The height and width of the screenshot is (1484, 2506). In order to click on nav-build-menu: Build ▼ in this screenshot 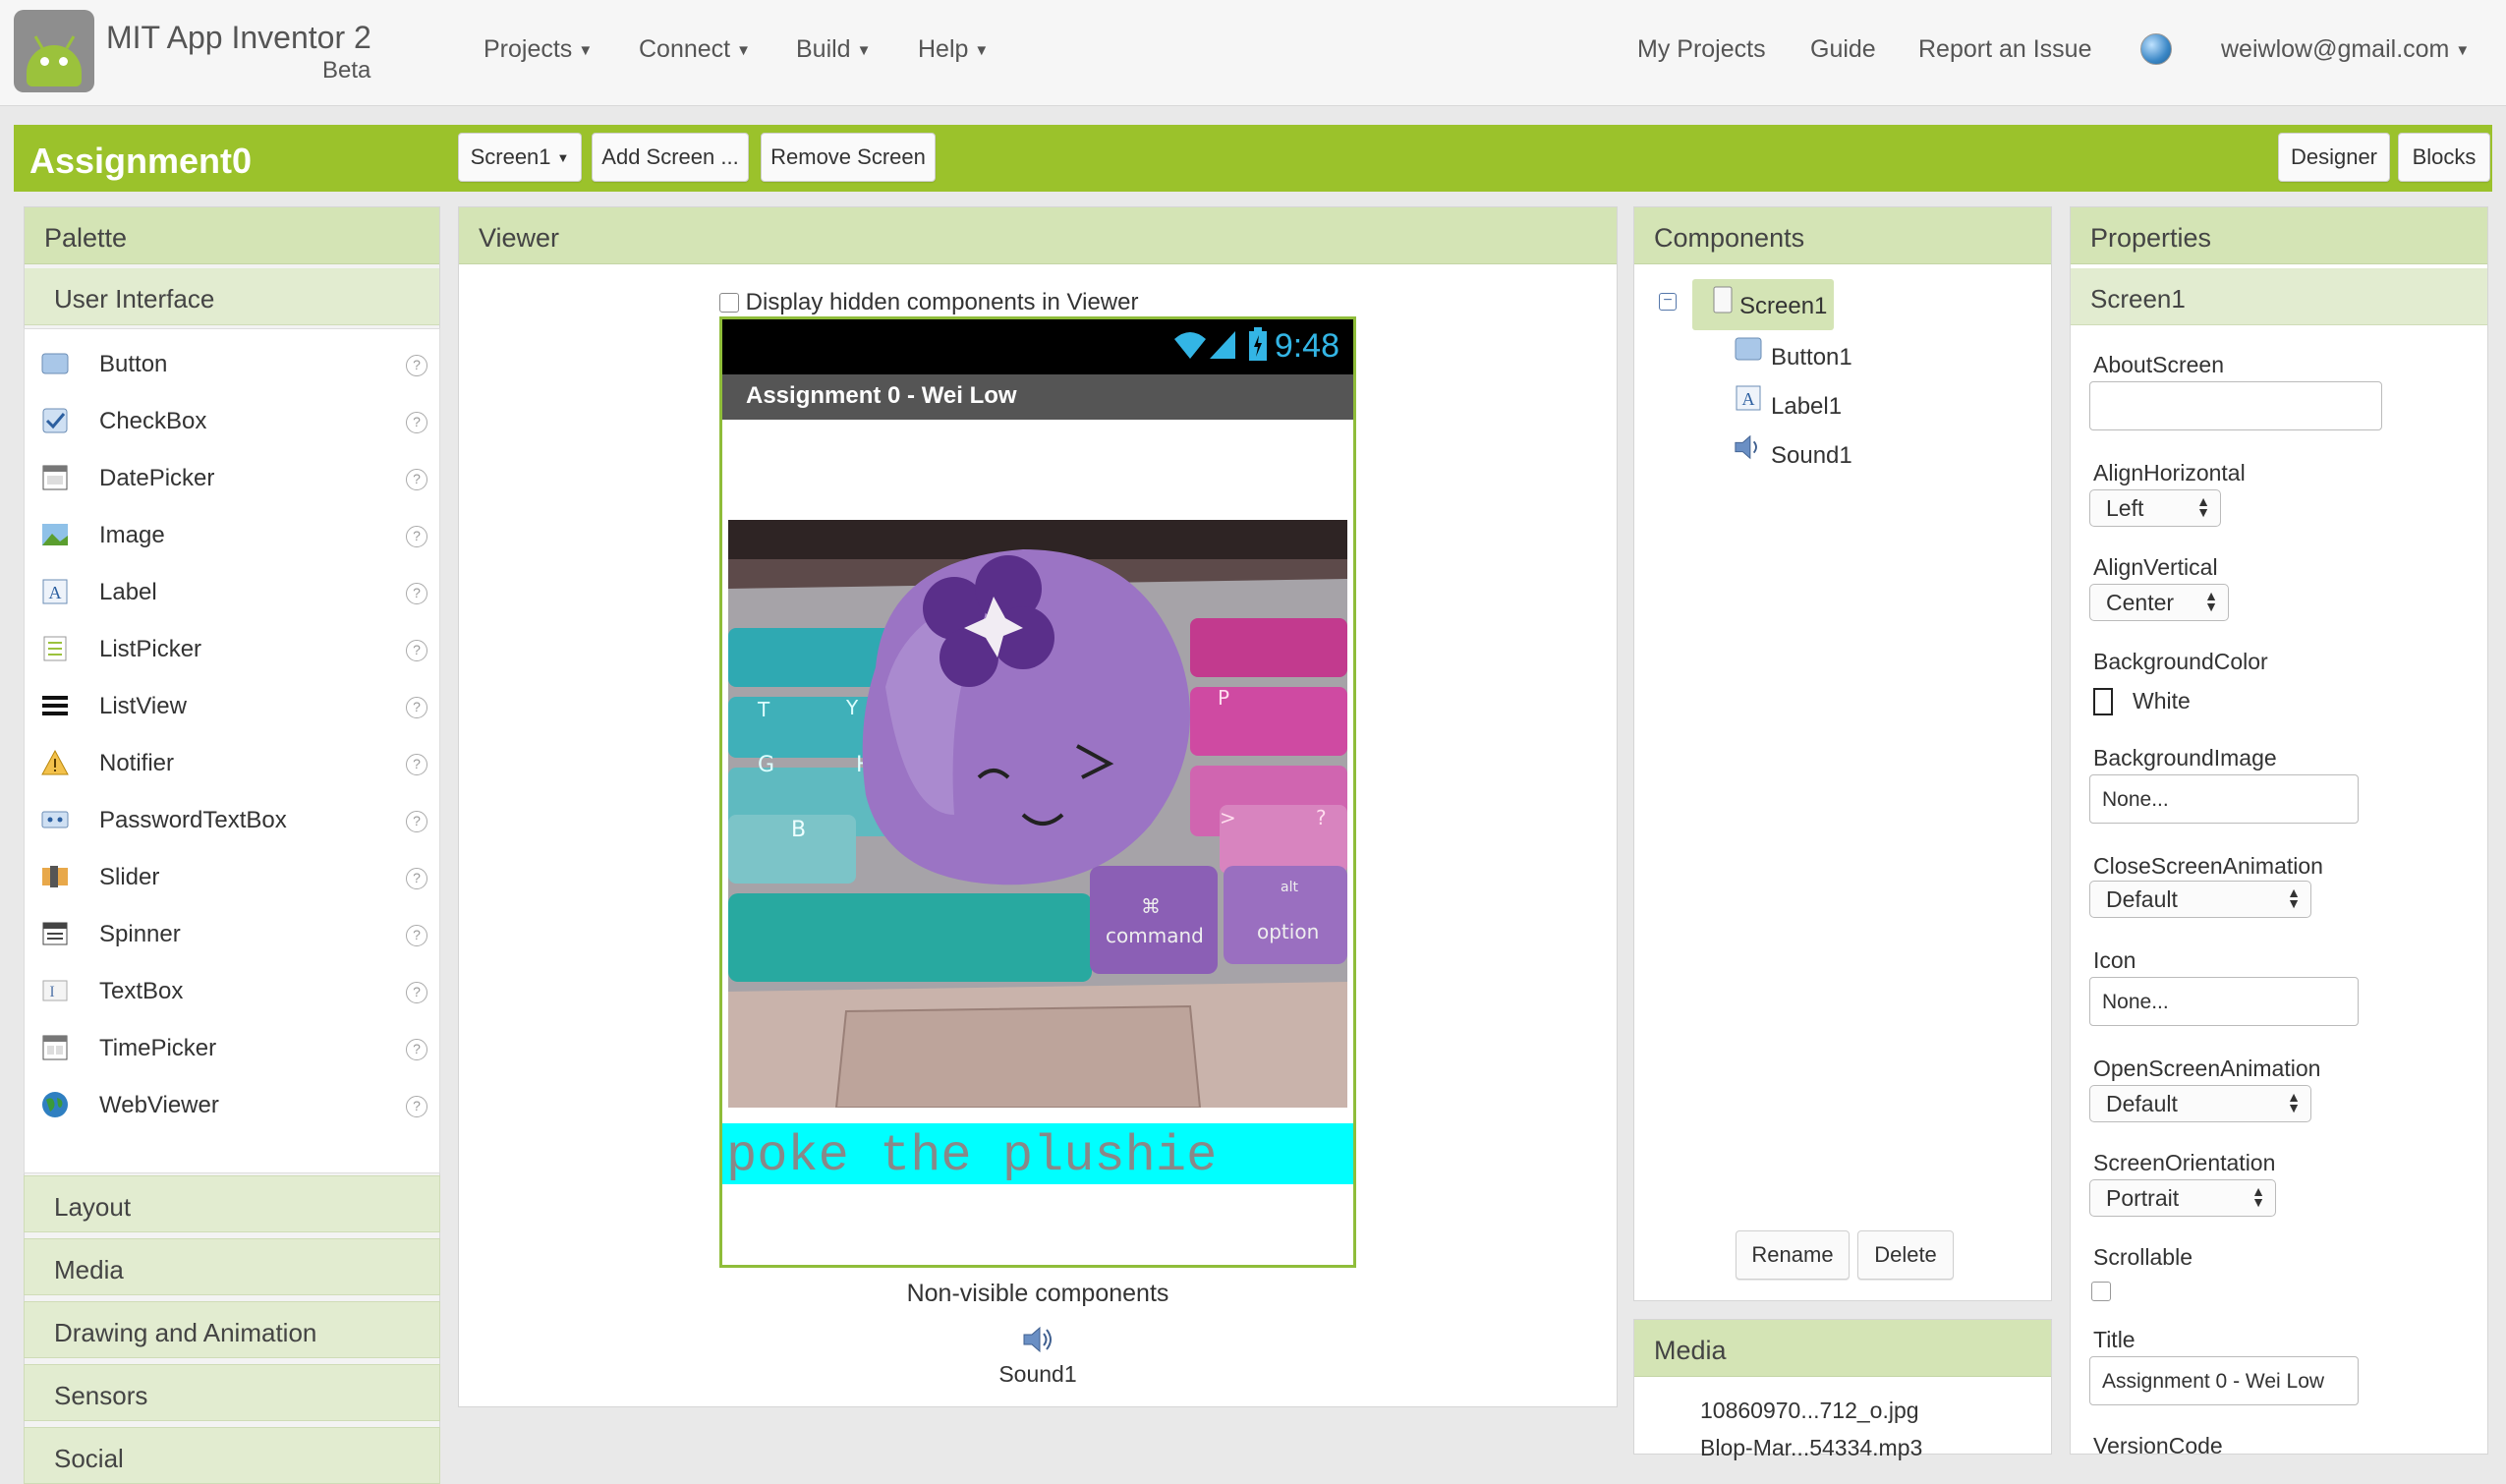, I will do `click(833, 49)`.